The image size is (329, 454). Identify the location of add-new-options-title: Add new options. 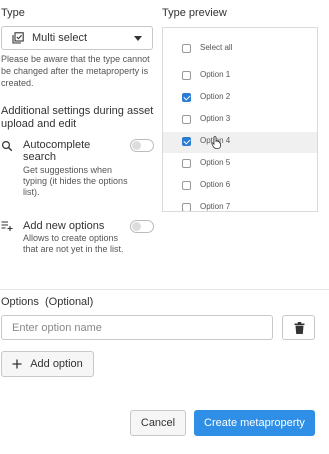
(64, 226).